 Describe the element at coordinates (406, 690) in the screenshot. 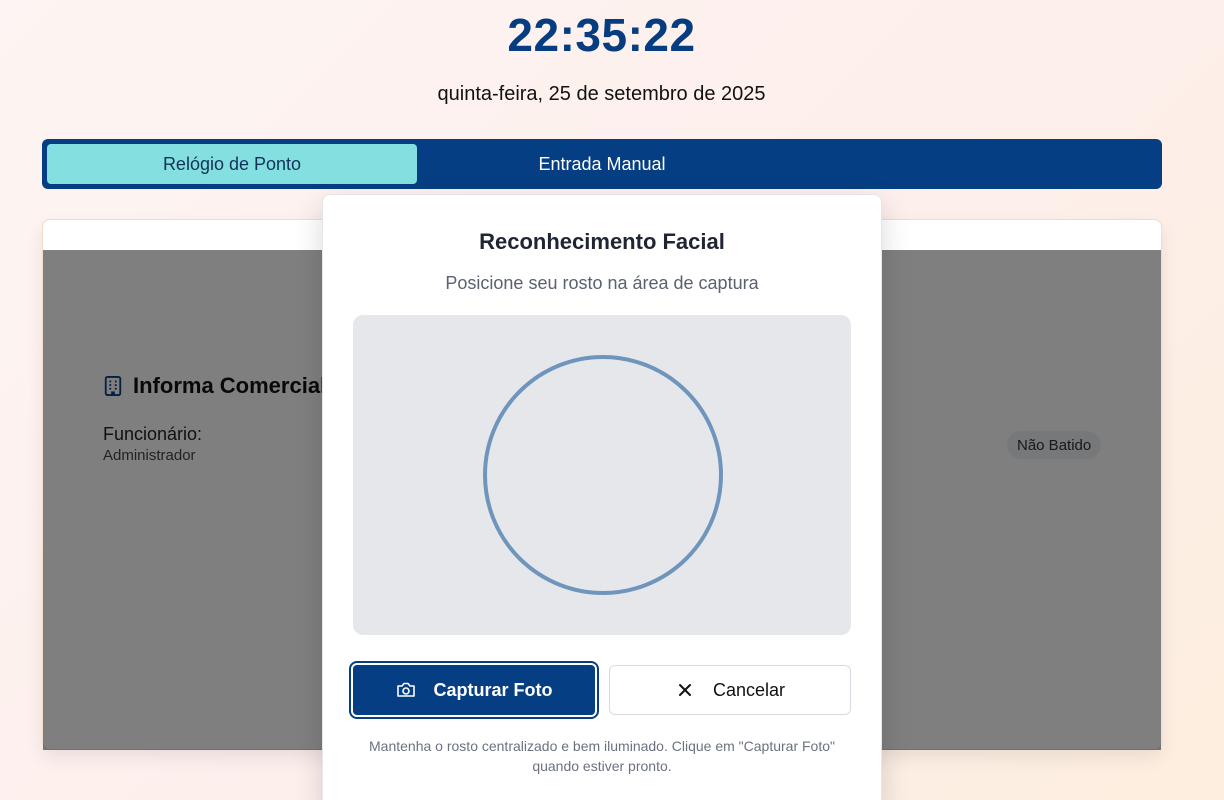

I see `camera-icon` at that location.